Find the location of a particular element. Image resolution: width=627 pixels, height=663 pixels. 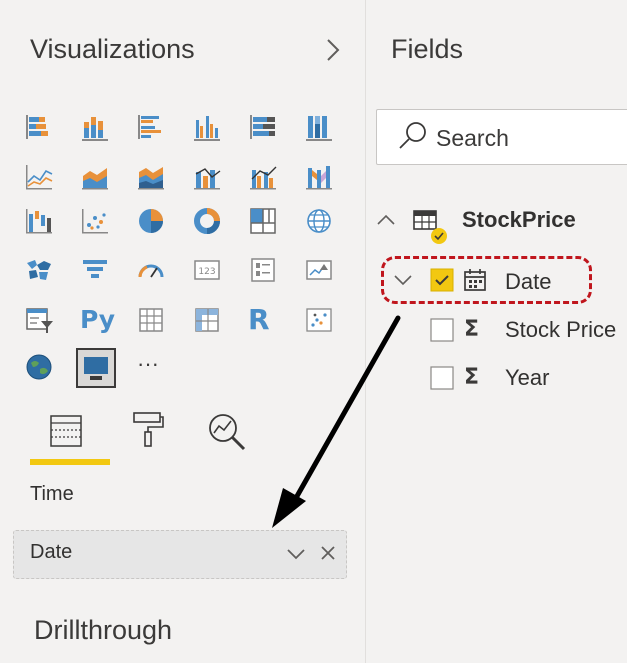

field-stock-price-label: Stock Price is located at coordinates (560, 330).